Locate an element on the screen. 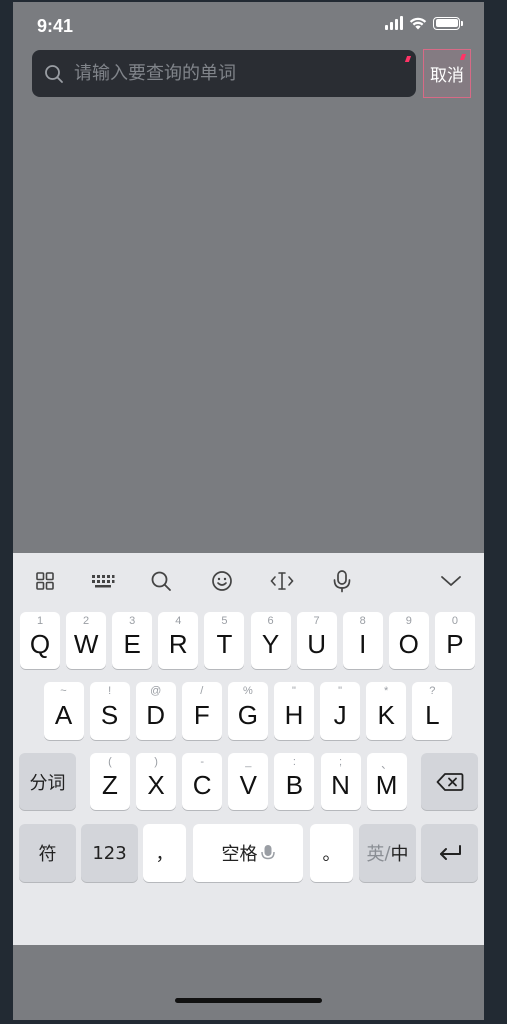 This screenshot has width=507, height=1024. emoji-icon is located at coordinates (222, 581).